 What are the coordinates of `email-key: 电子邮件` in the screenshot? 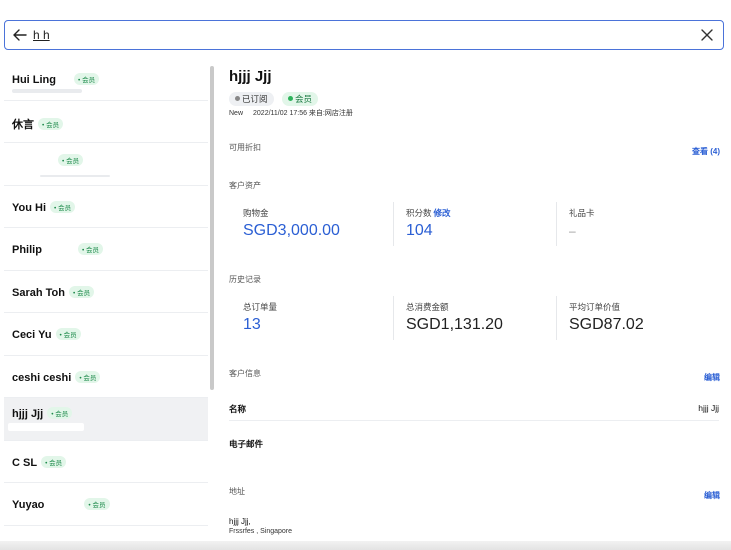 It's located at (246, 444).